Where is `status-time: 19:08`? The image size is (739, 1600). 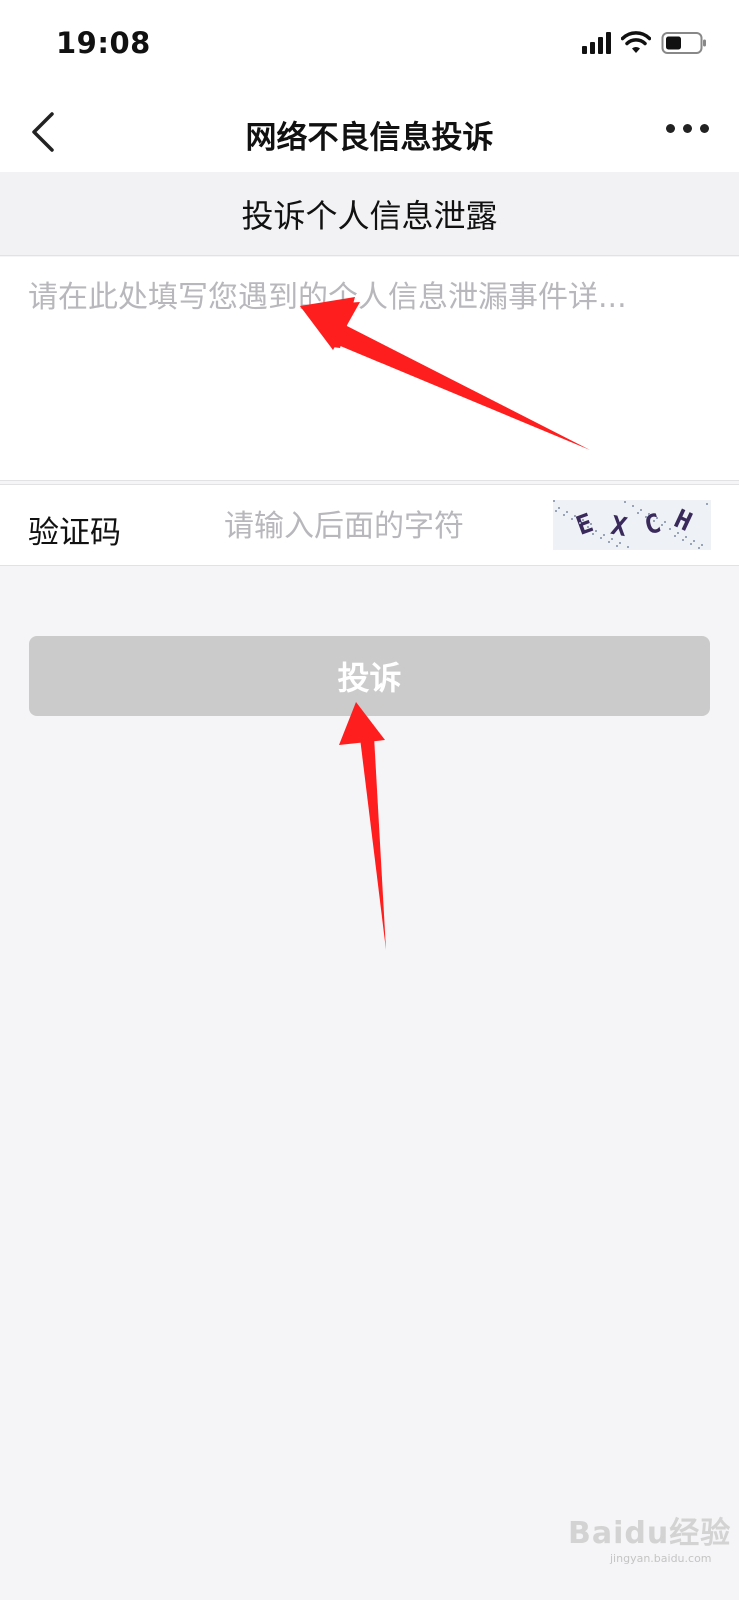 status-time: 19:08 is located at coordinates (103, 43).